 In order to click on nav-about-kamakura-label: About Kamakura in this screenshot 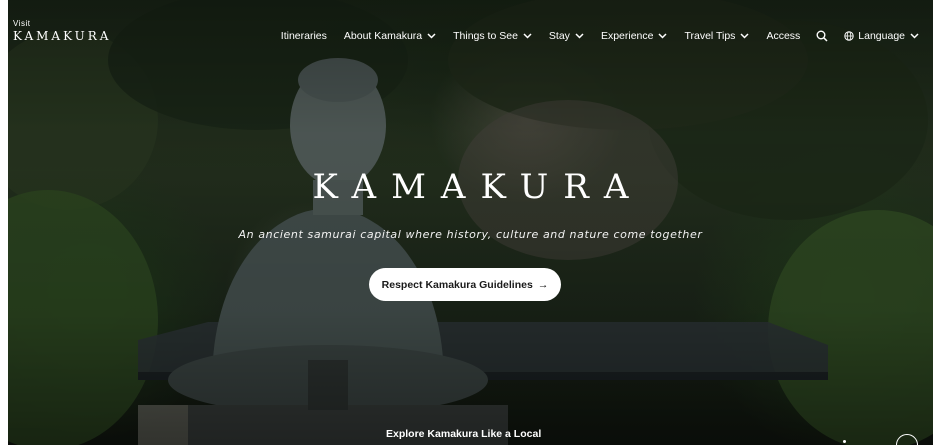, I will do `click(383, 36)`.